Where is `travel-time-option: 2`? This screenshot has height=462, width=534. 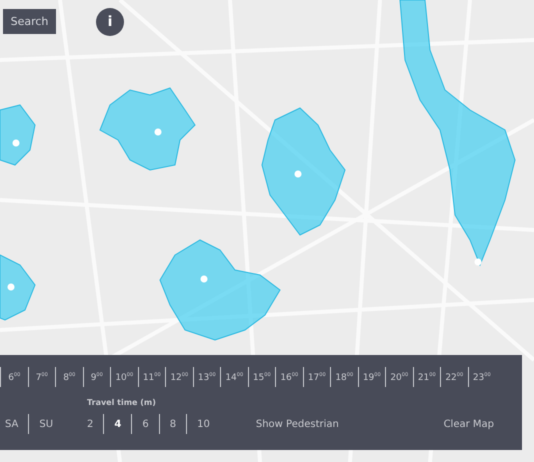 travel-time-option: 2 is located at coordinates (95, 424).